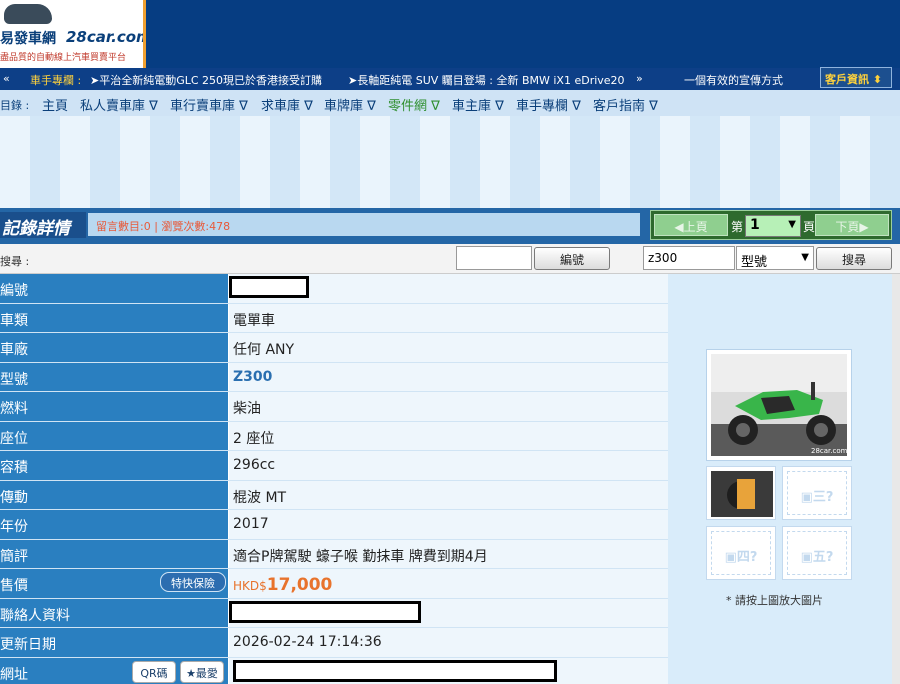 The width and height of the screenshot is (900, 684). What do you see at coordinates (852, 225) in the screenshot?
I see `next-page-button: 下頁▶` at bounding box center [852, 225].